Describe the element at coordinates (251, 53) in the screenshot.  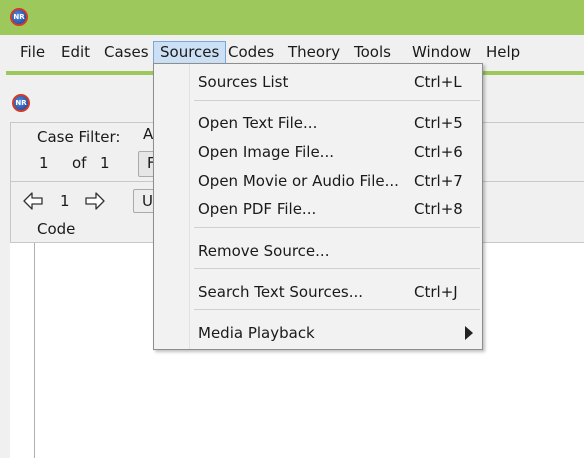
I see `menu-codes: Codes` at that location.